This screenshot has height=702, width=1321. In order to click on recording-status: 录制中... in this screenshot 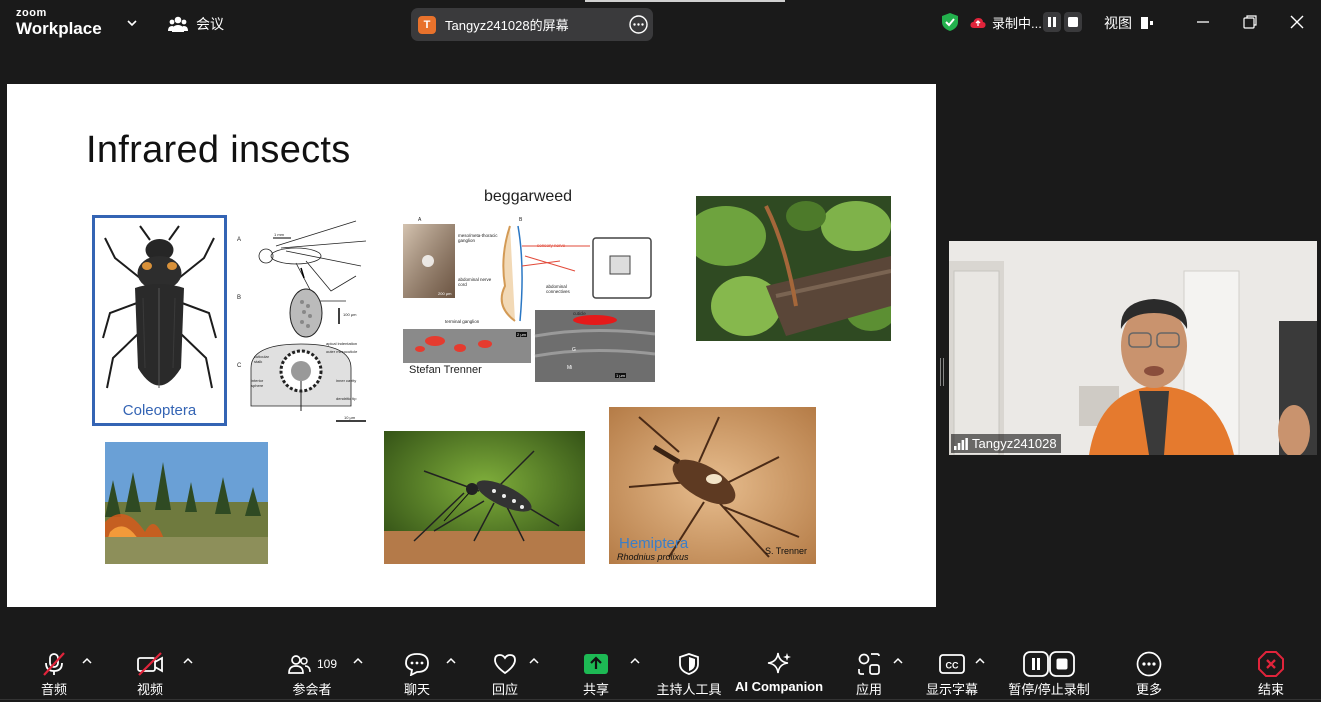, I will do `click(1006, 22)`.